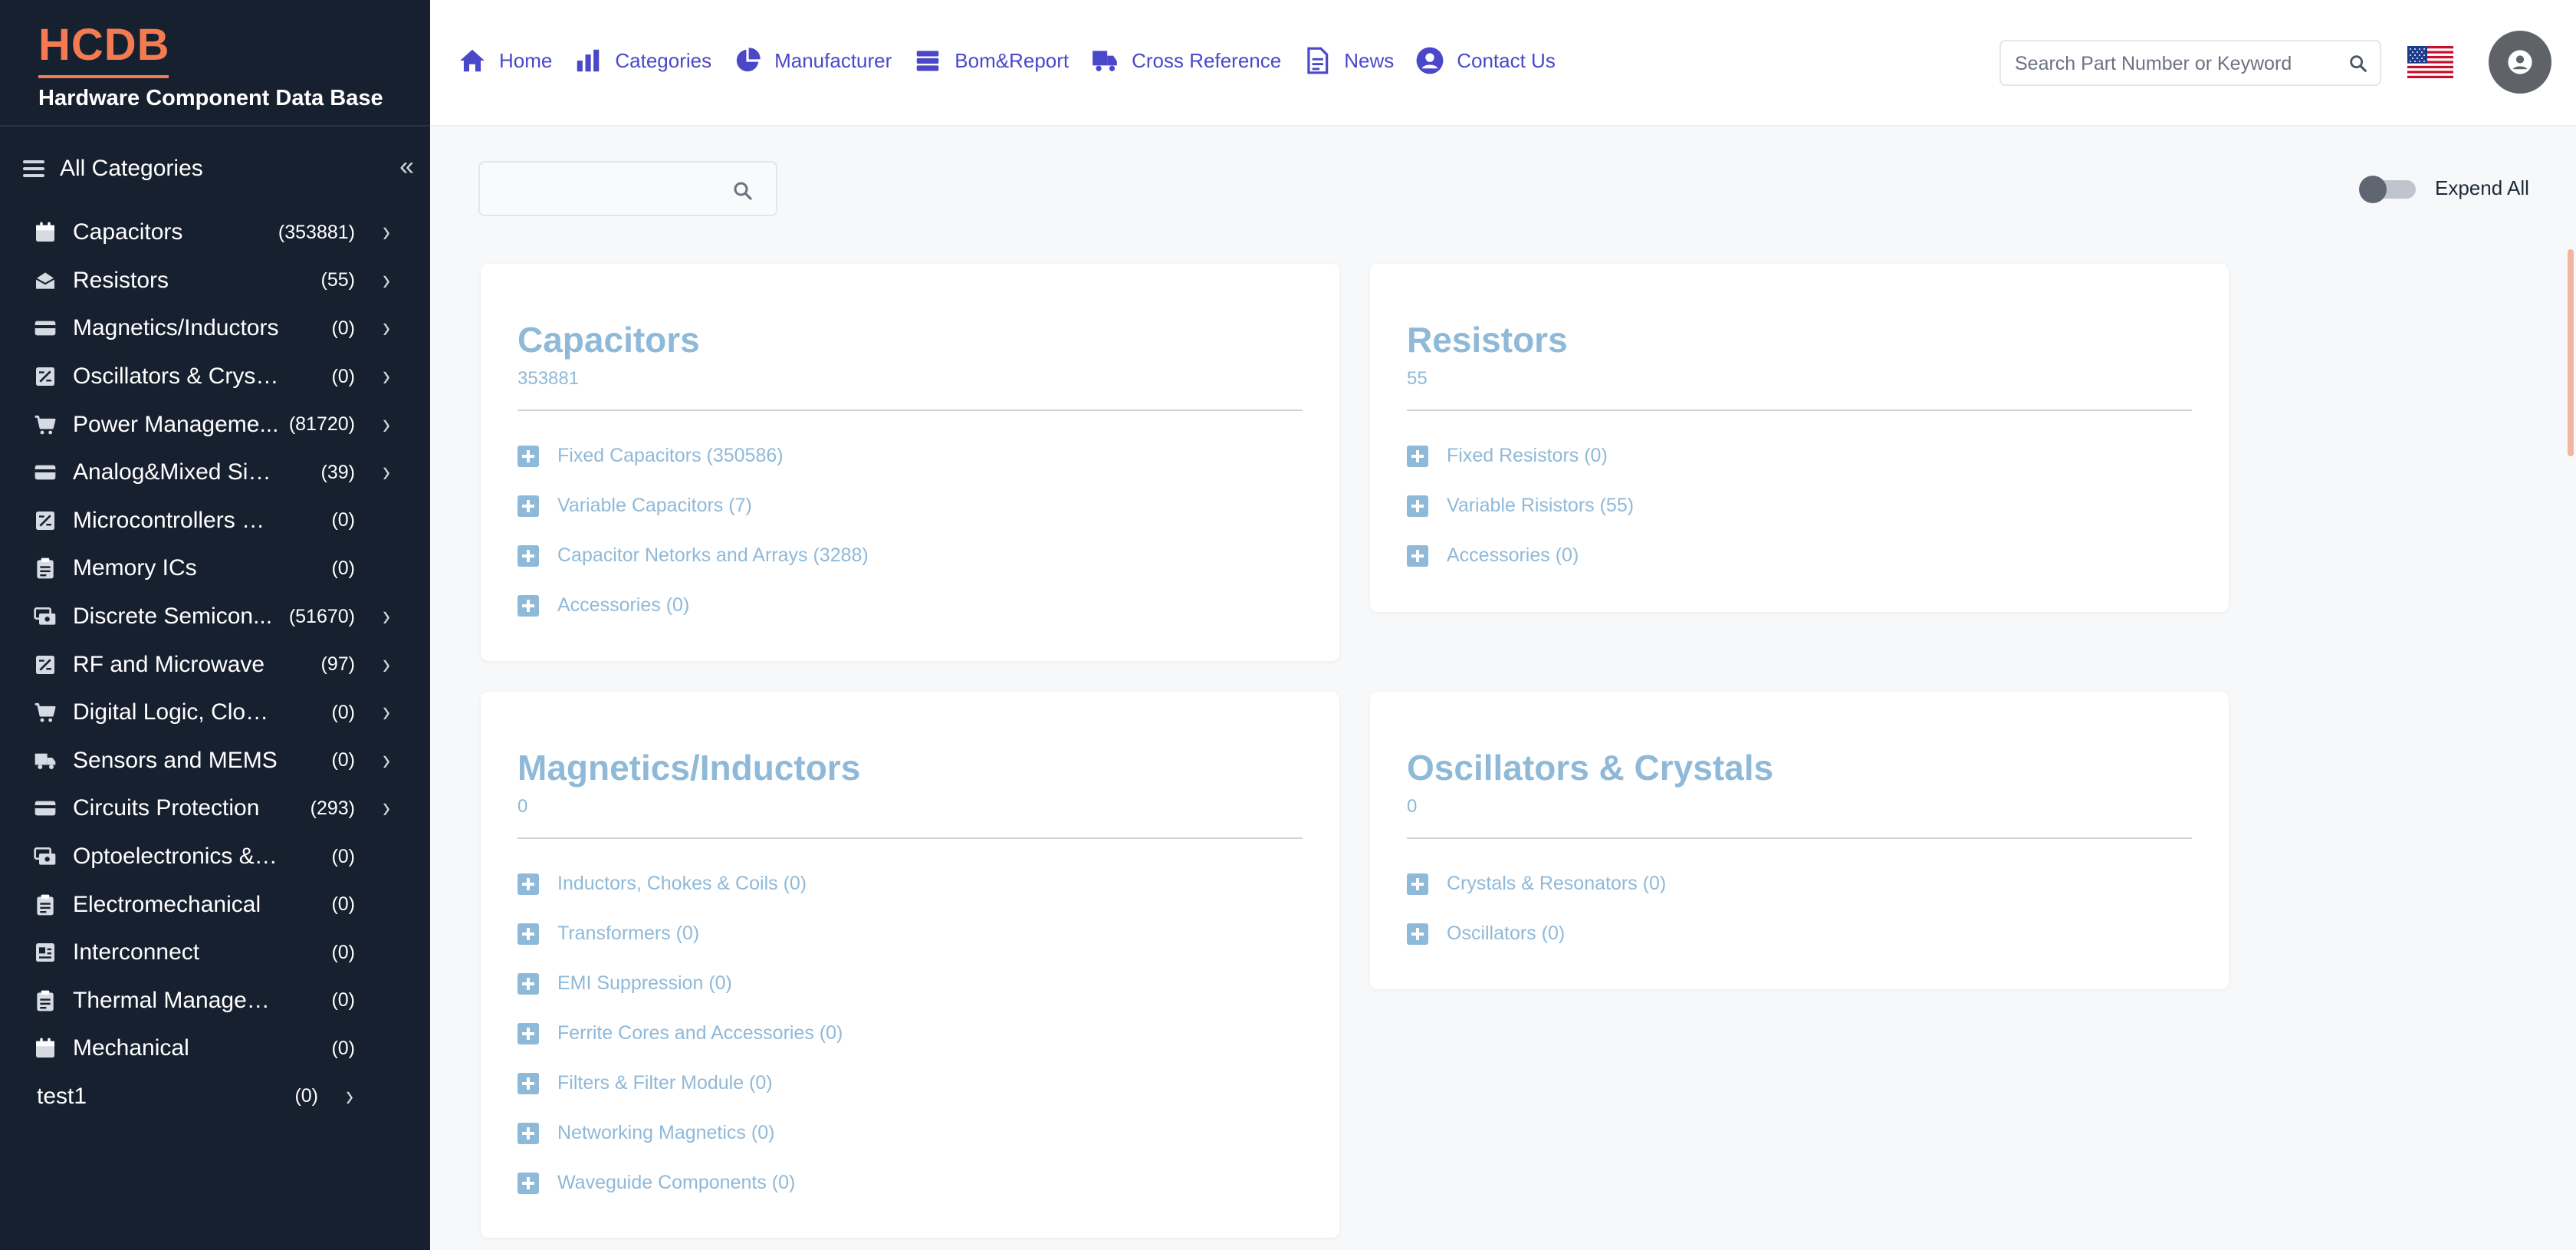 This screenshot has height=1250, width=2576. What do you see at coordinates (1349, 60) in the screenshot?
I see `nav-news: News` at bounding box center [1349, 60].